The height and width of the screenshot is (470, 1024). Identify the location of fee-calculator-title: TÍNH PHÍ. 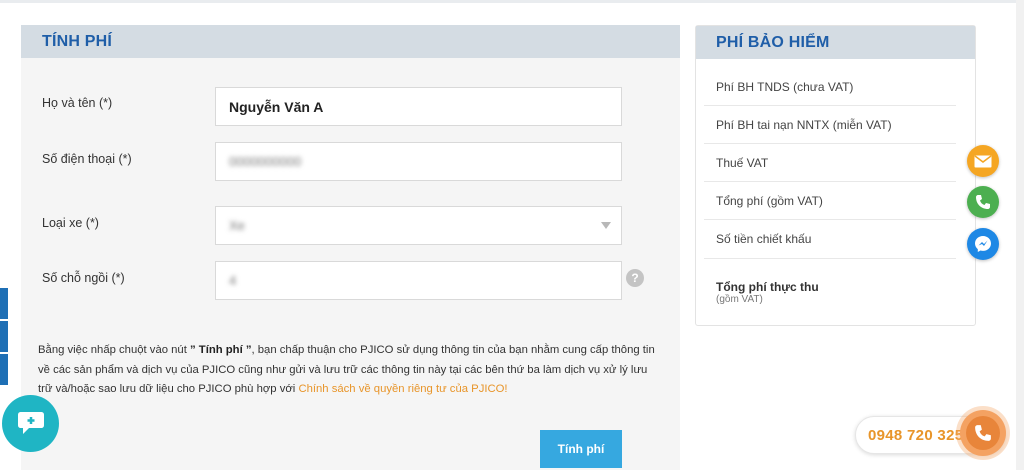
(77, 41).